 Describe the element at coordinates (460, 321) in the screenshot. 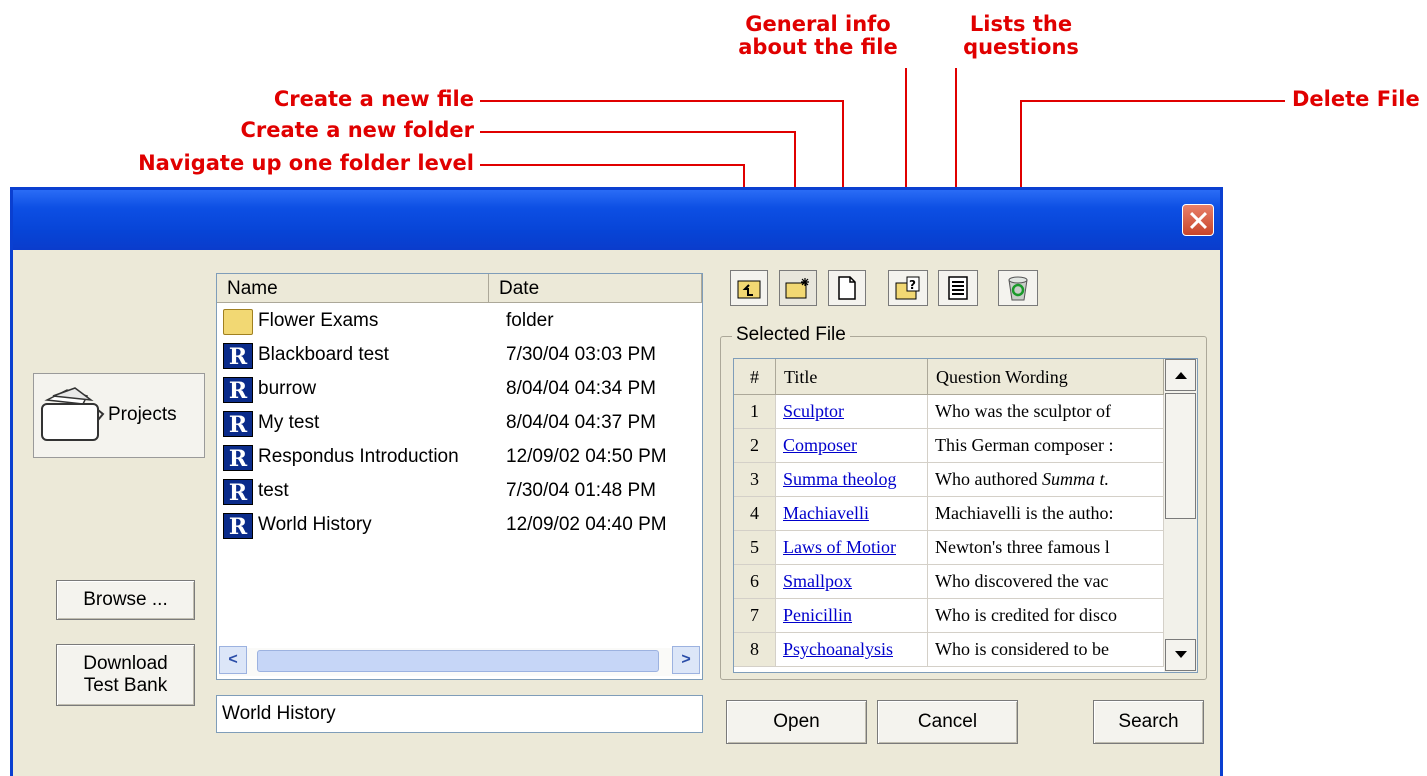

I see `file-list-row: Flower Exams folder` at that location.